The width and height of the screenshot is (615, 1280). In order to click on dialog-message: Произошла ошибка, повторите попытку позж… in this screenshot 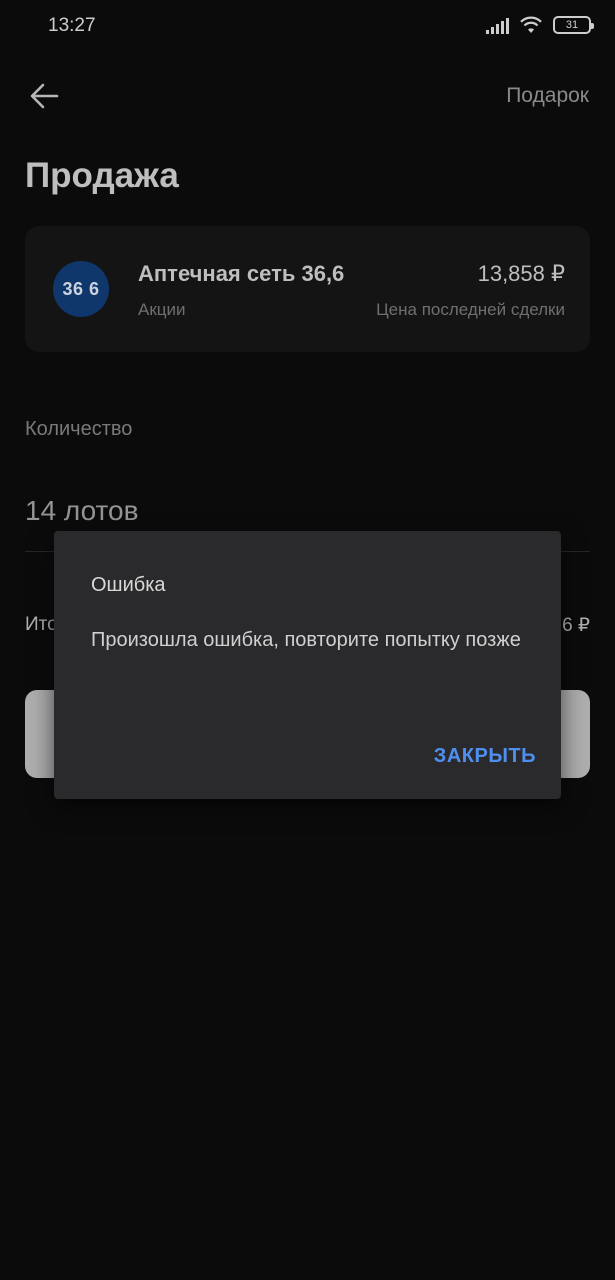, I will do `click(306, 640)`.